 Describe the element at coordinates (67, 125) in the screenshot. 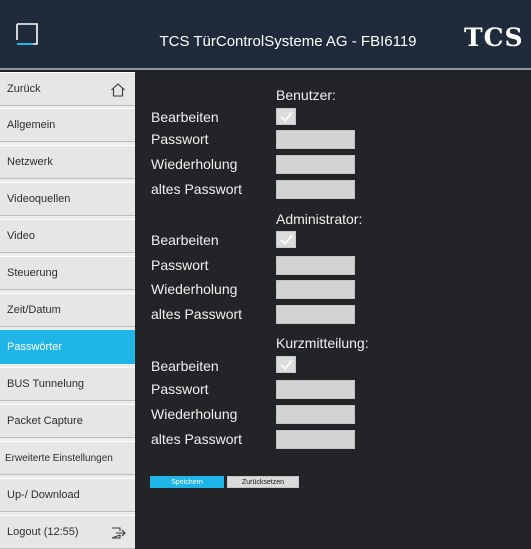

I see `sidebar-item-allgemein: Allgemein` at that location.